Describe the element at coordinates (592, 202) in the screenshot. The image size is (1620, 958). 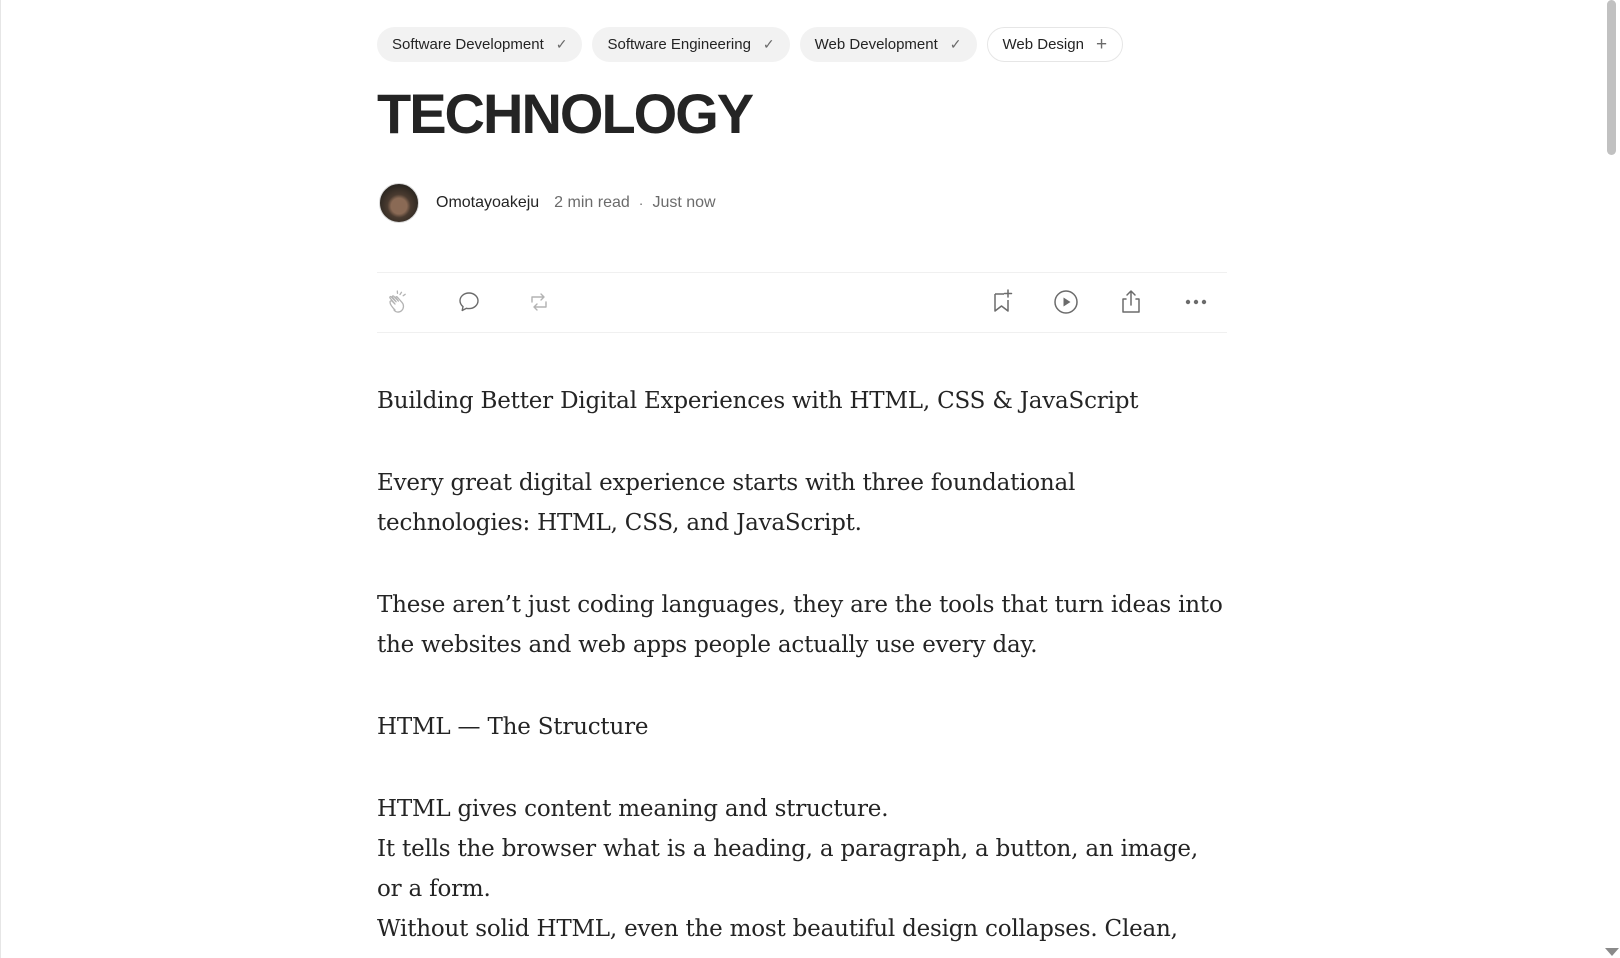
I see `read-time: 2 min read` at that location.